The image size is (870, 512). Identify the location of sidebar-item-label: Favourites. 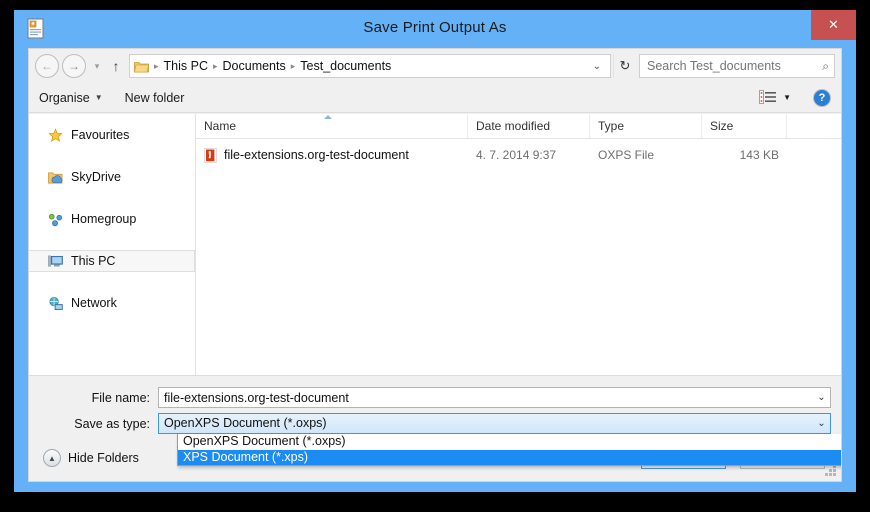
(100, 135).